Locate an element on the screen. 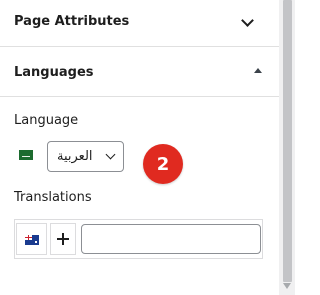 This screenshot has height=295, width=320. divider is located at coordinates (139, 96).